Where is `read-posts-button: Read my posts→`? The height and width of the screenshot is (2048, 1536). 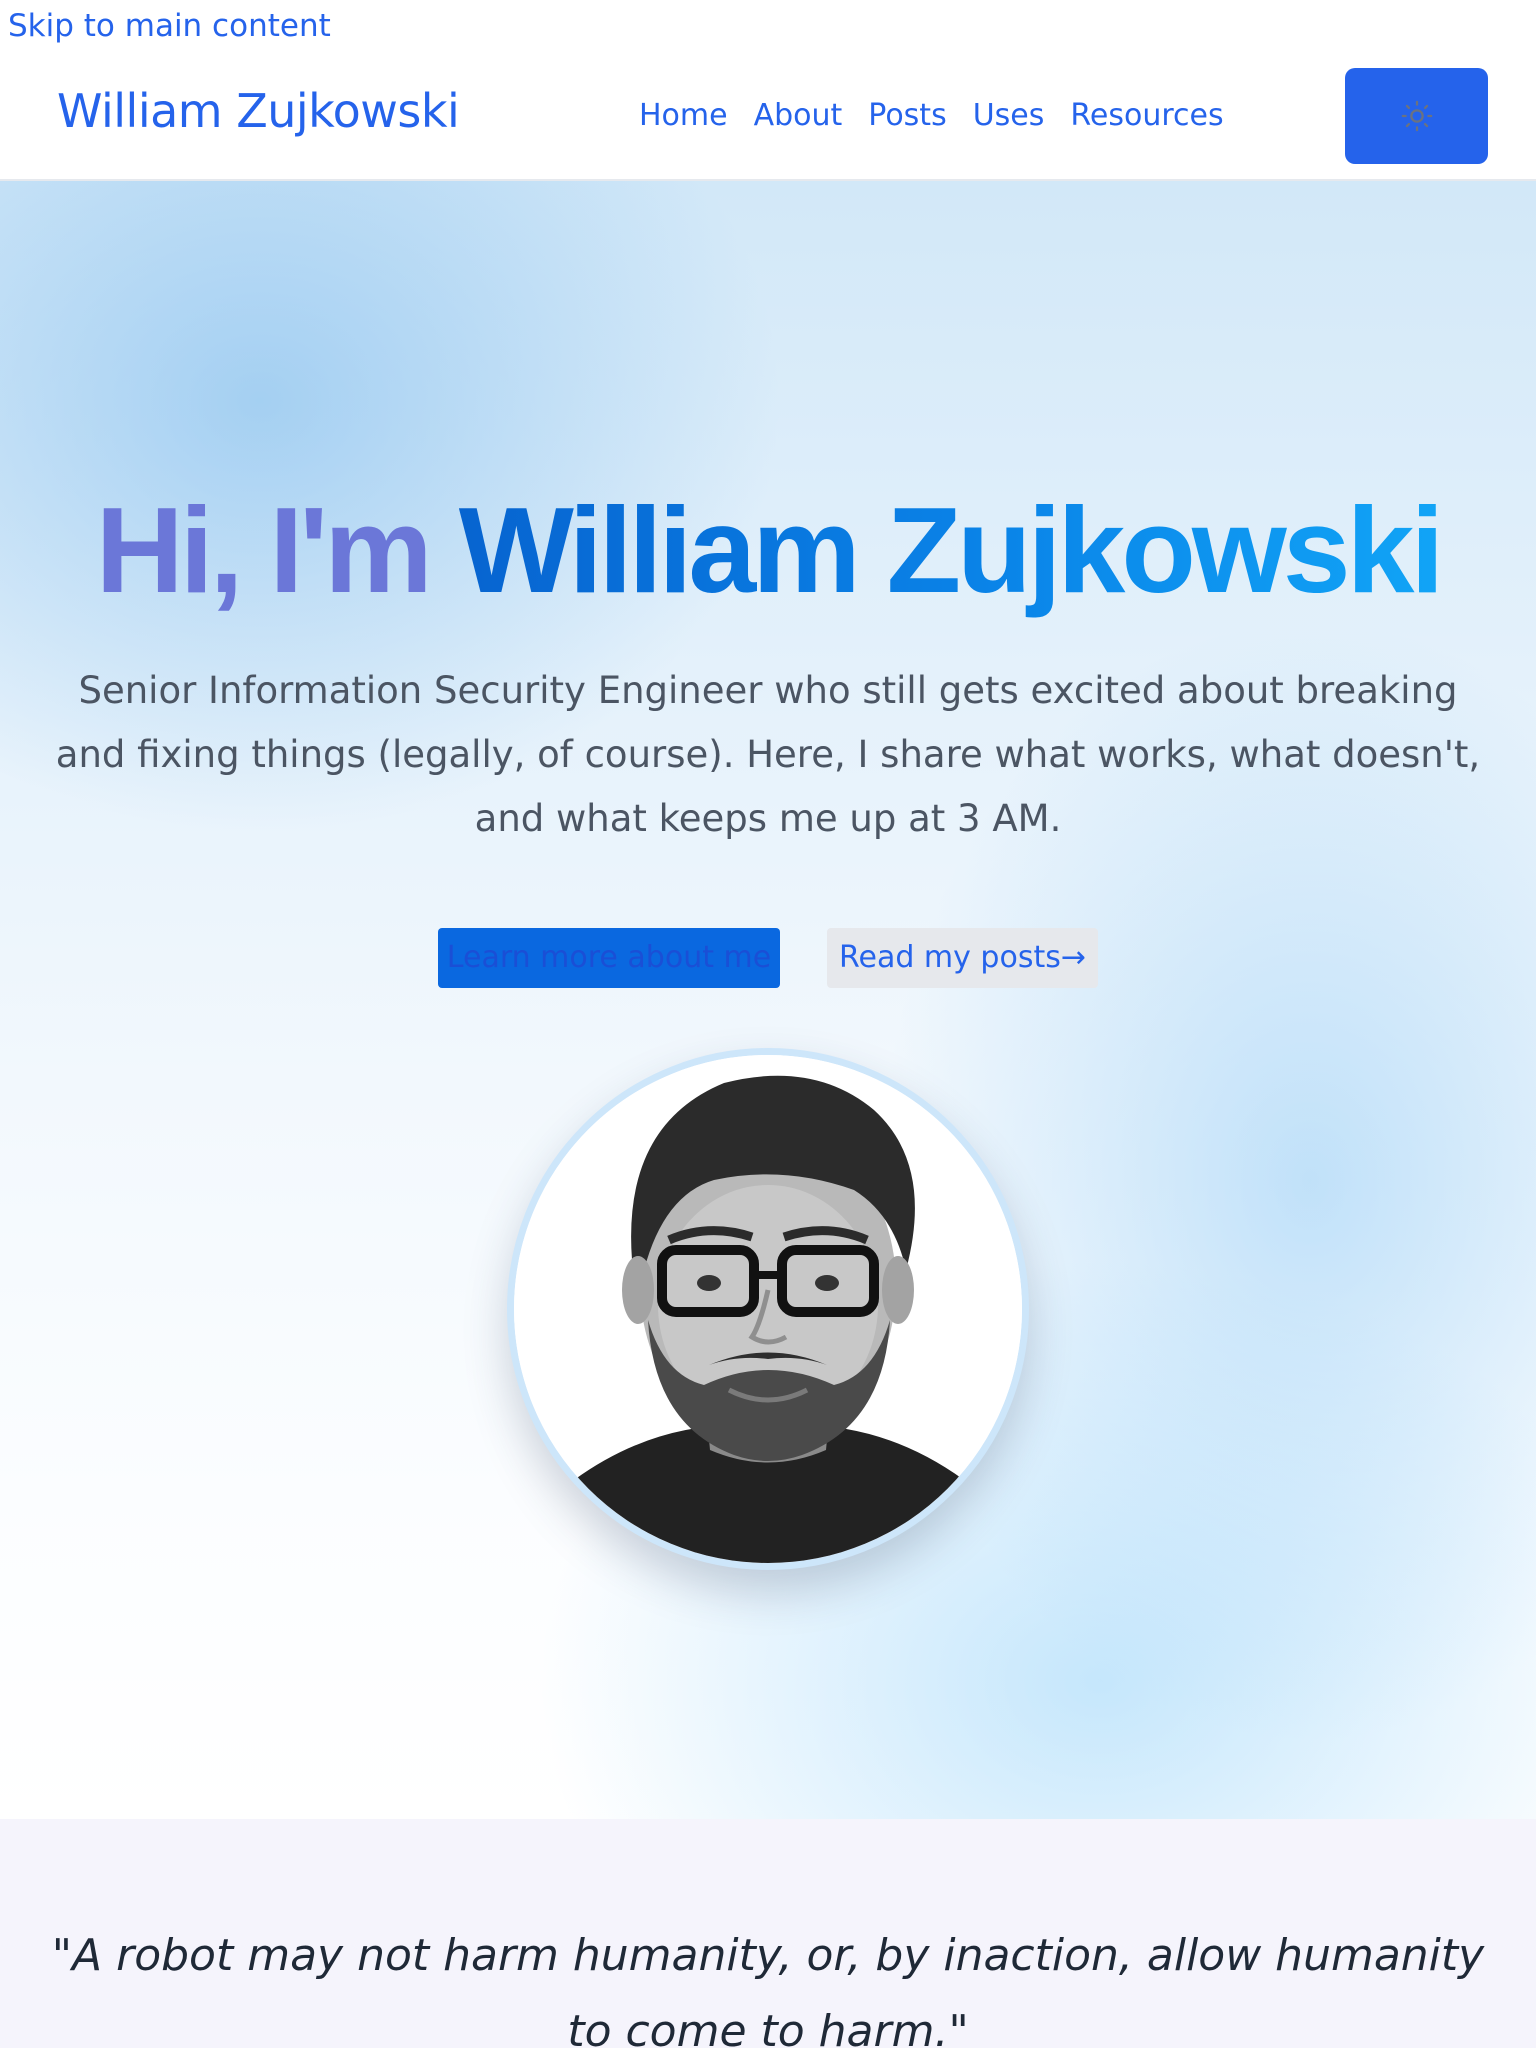 read-posts-button: Read my posts→ is located at coordinates (962, 958).